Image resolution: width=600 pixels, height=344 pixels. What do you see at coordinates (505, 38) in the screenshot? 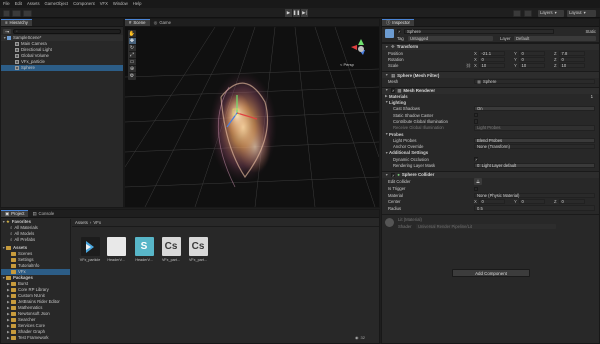
I see `layer-label: Layer` at bounding box center [505, 38].